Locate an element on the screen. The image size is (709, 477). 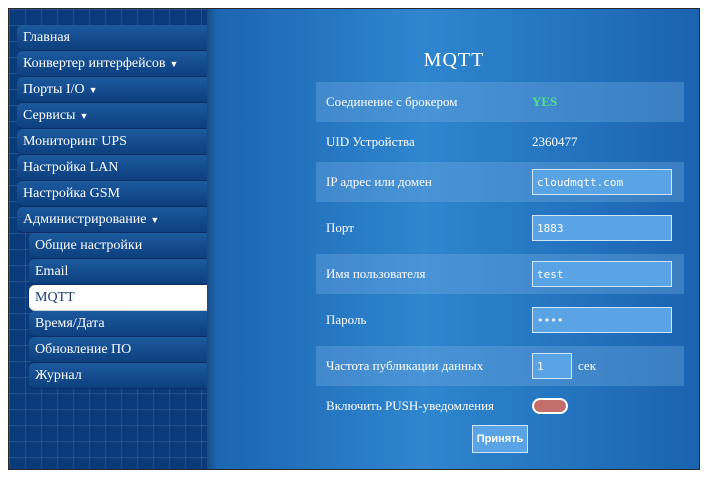
publish-rate-unit: сек is located at coordinates (587, 365).